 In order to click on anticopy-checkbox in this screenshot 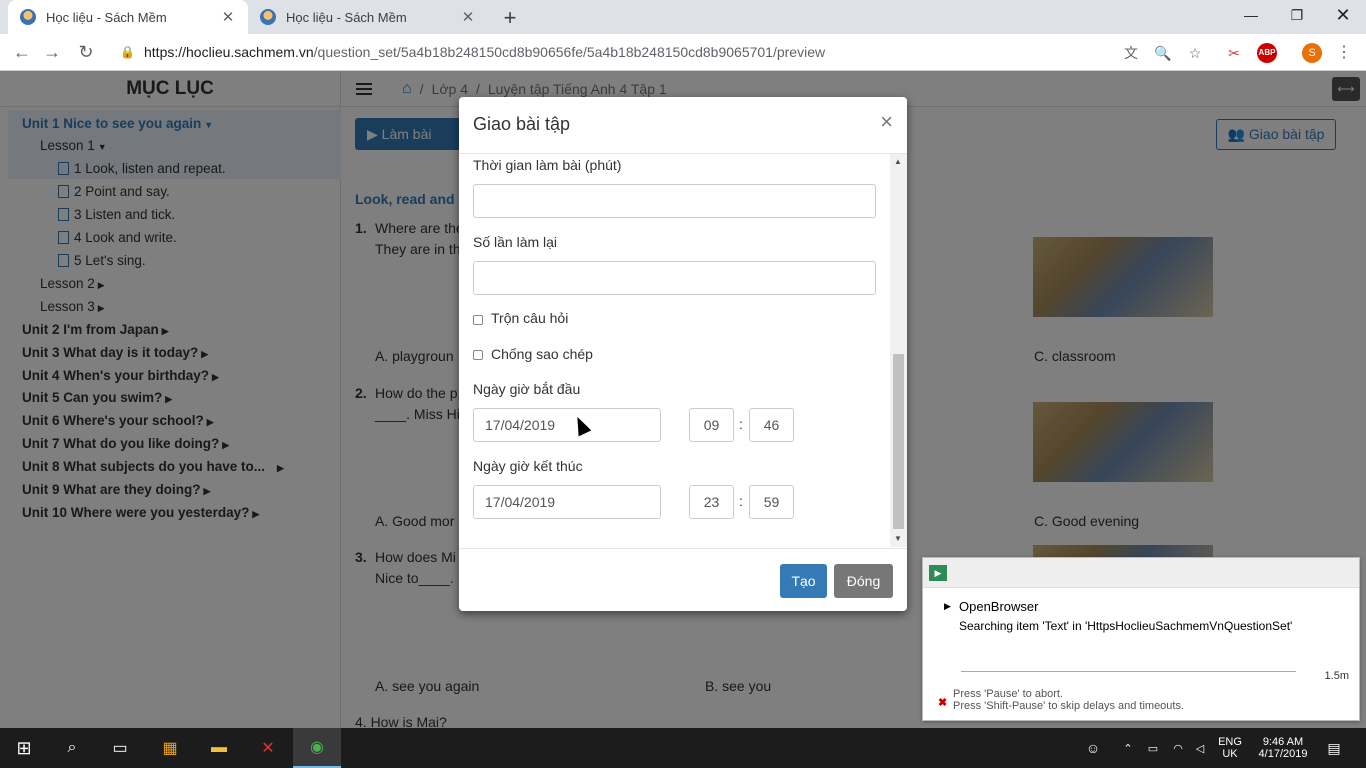, I will do `click(478, 355)`.